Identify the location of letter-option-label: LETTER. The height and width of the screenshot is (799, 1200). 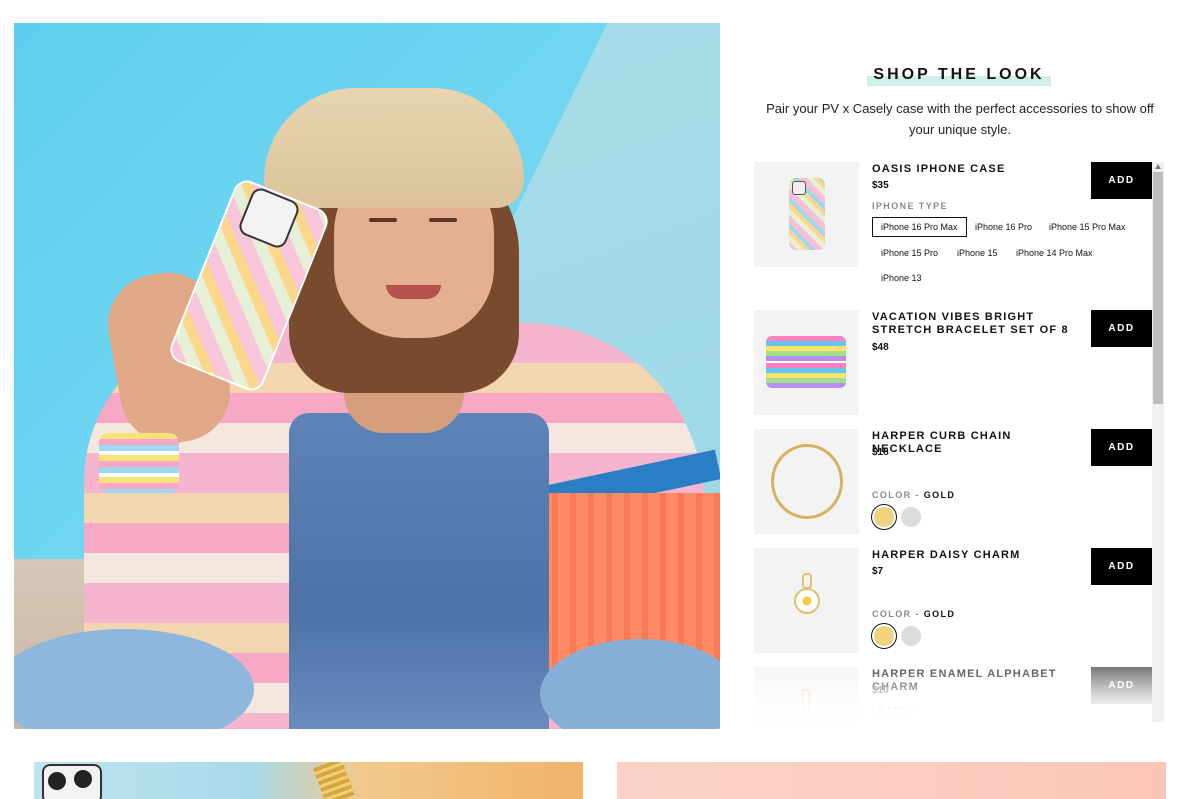
(894, 710).